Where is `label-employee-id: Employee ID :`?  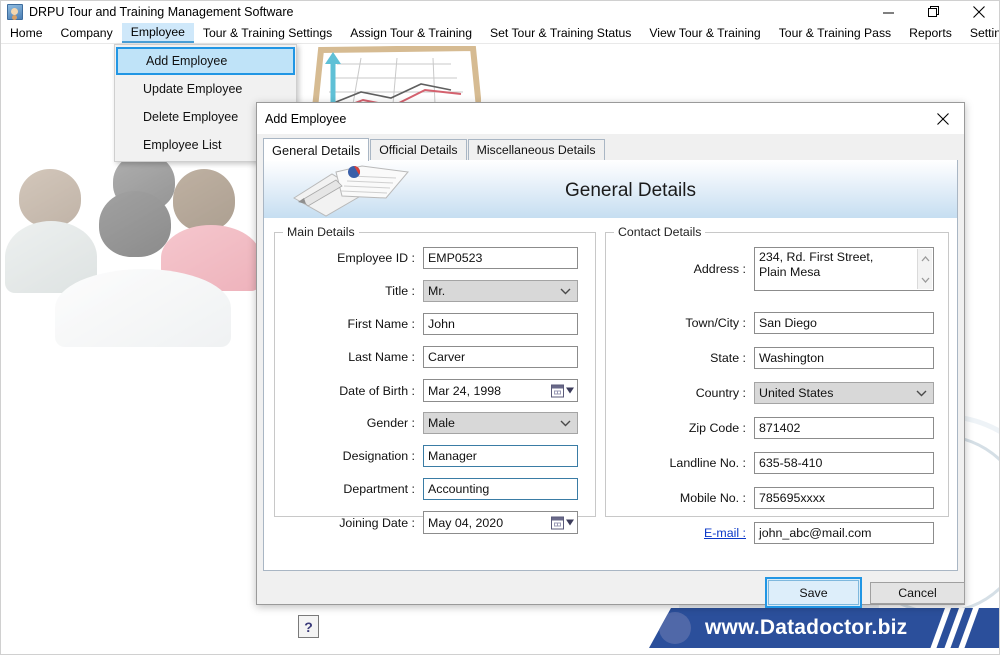
label-employee-id: Employee ID : is located at coordinates (376, 258).